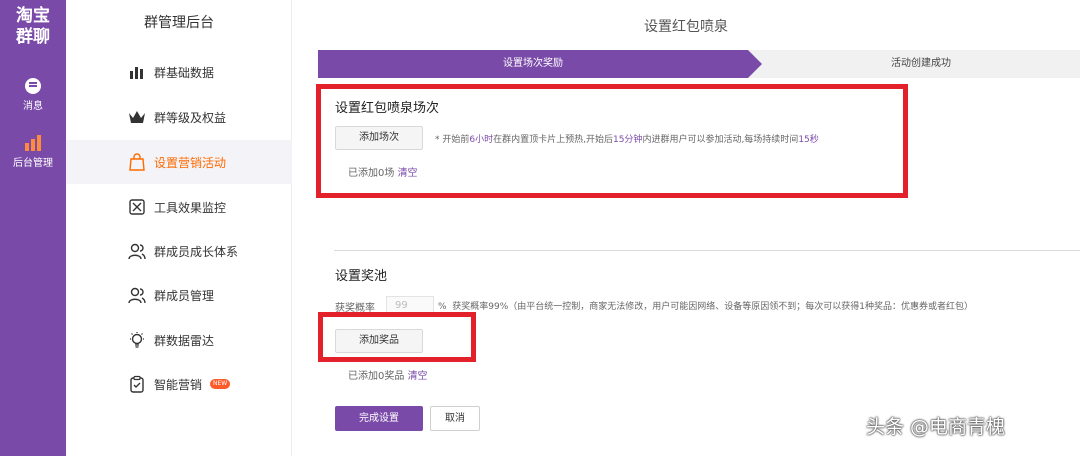  I want to click on clipboard-icon, so click(137, 384).